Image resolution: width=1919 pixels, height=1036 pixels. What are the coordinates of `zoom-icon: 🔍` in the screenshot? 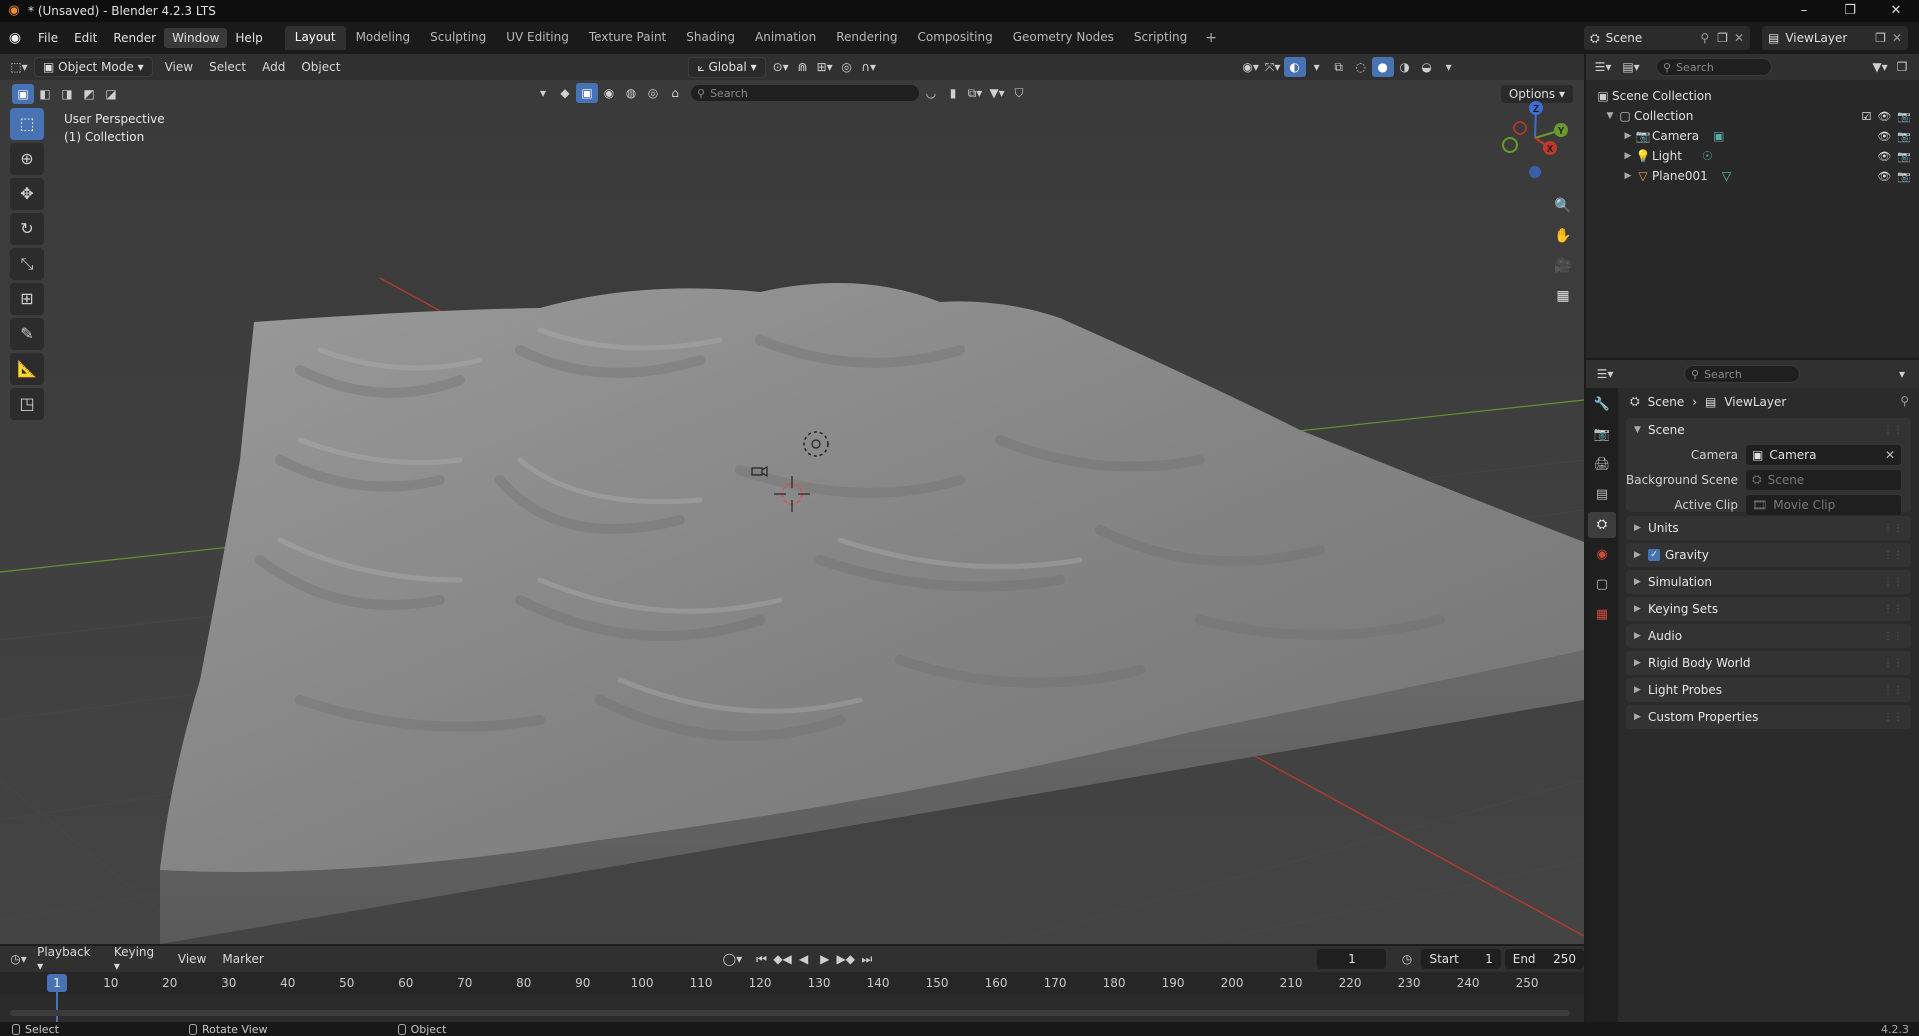 It's located at (1563, 206).